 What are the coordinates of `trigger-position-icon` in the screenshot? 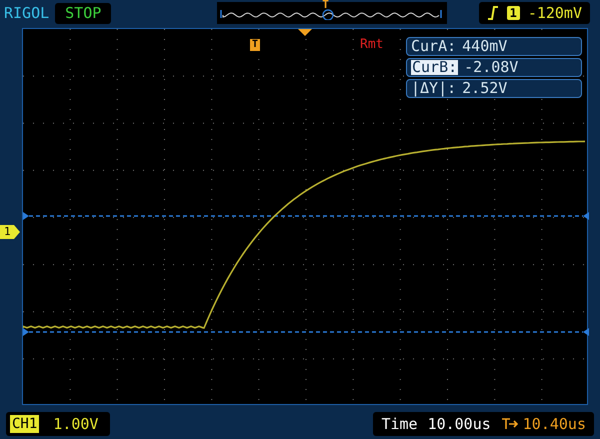 It's located at (305, 32).